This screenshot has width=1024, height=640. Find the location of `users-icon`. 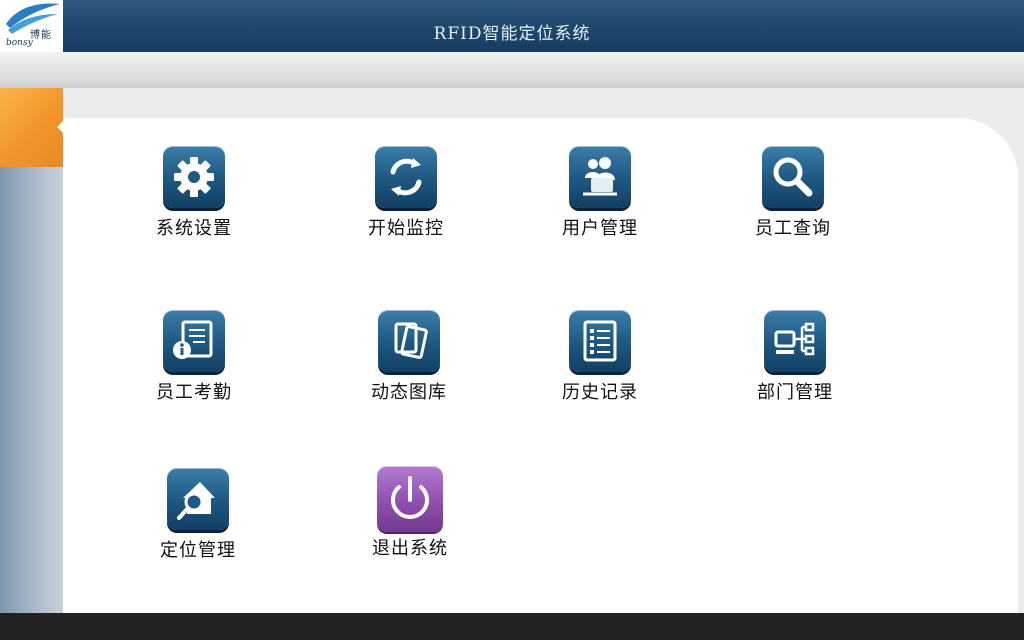

users-icon is located at coordinates (600, 177).